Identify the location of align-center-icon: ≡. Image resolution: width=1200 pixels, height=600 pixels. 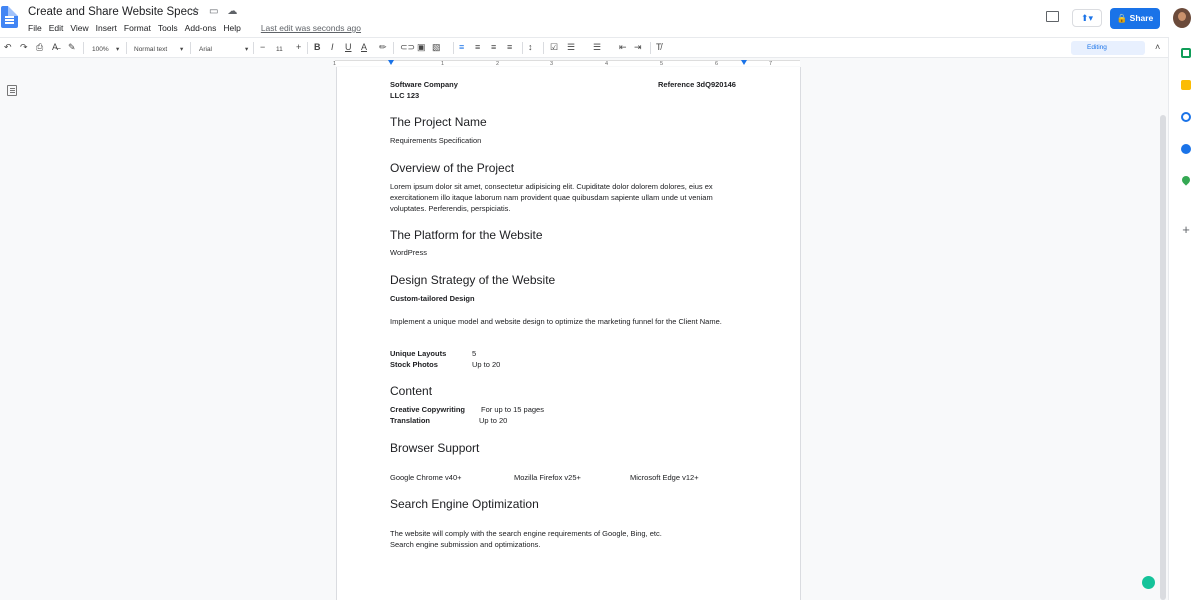
(477, 47).